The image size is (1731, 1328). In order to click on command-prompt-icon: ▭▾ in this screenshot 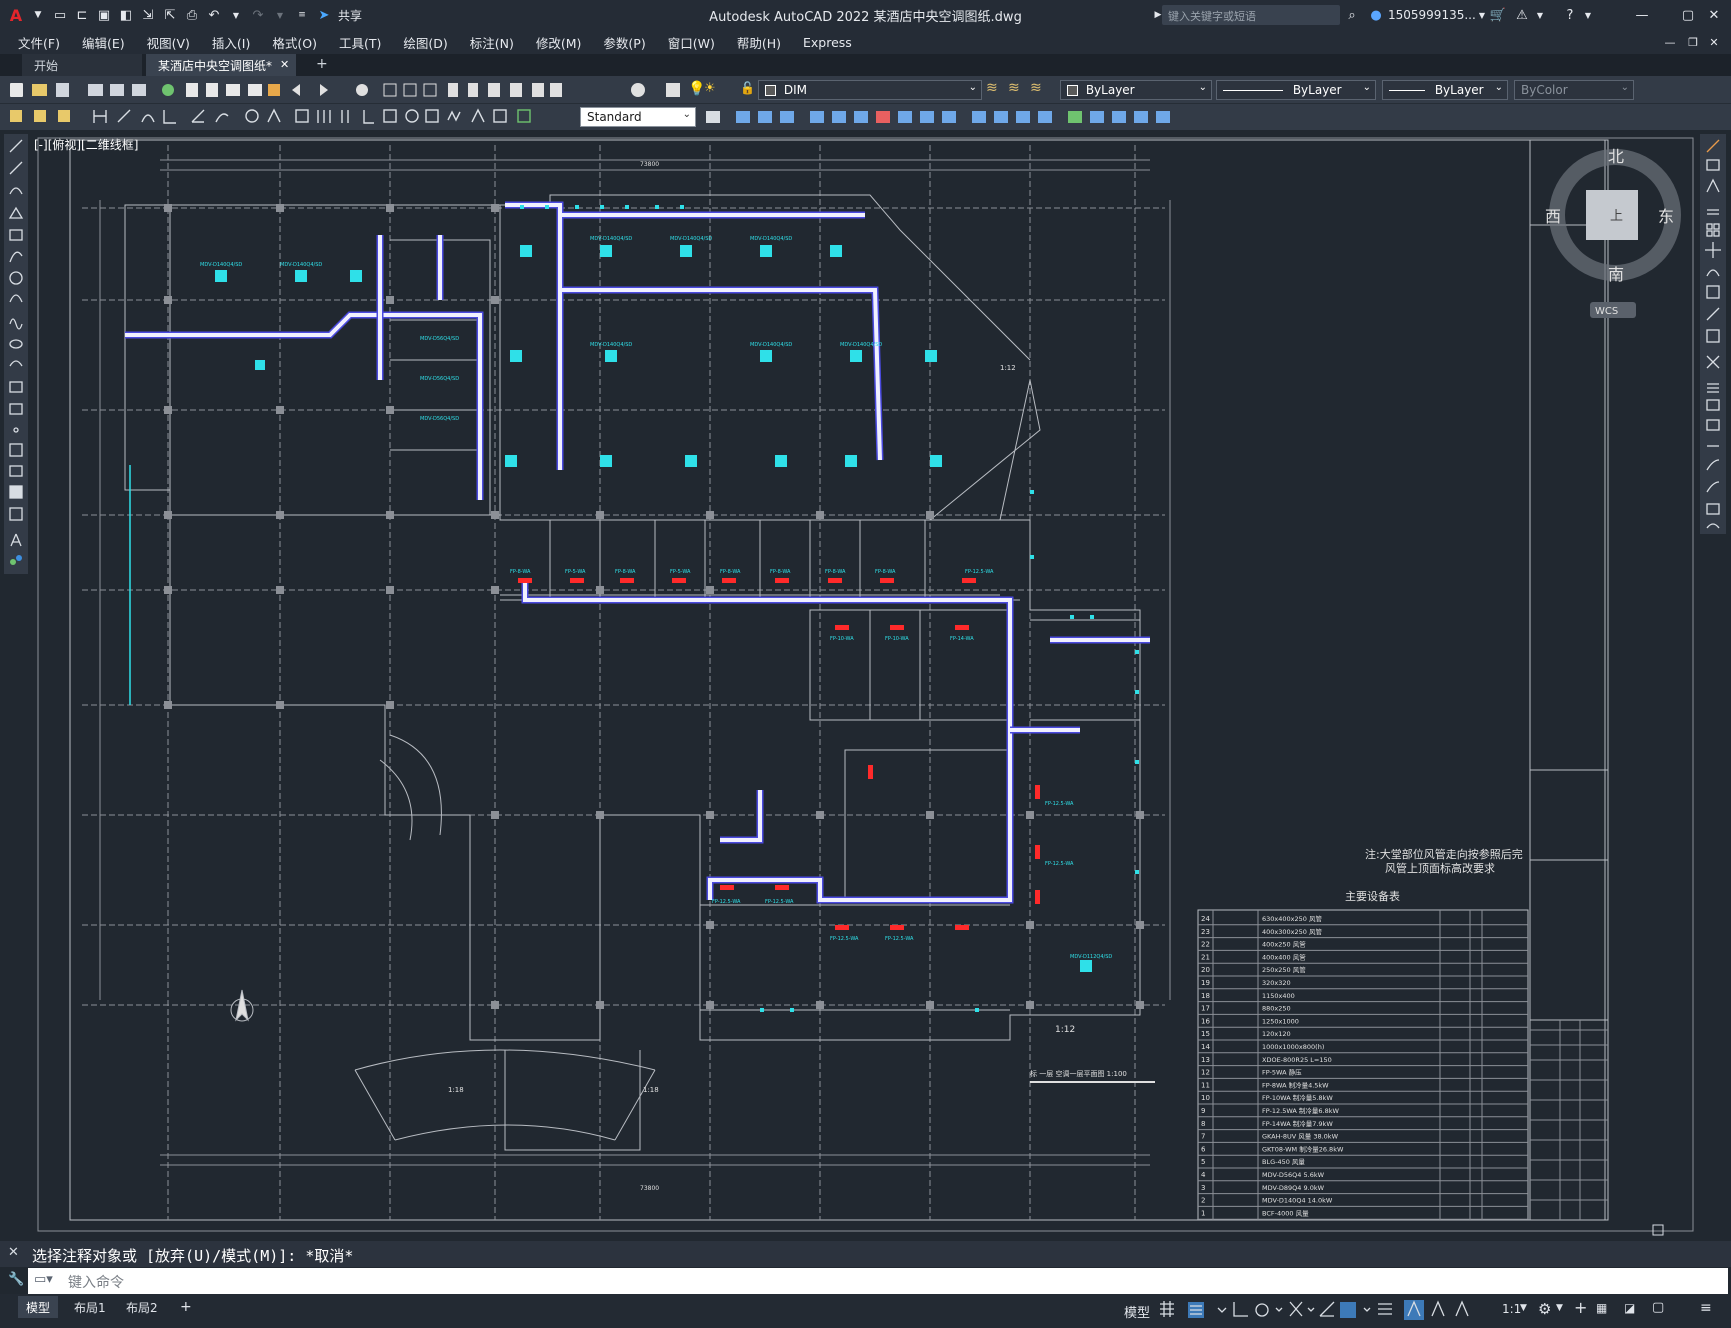, I will do `click(43, 1279)`.